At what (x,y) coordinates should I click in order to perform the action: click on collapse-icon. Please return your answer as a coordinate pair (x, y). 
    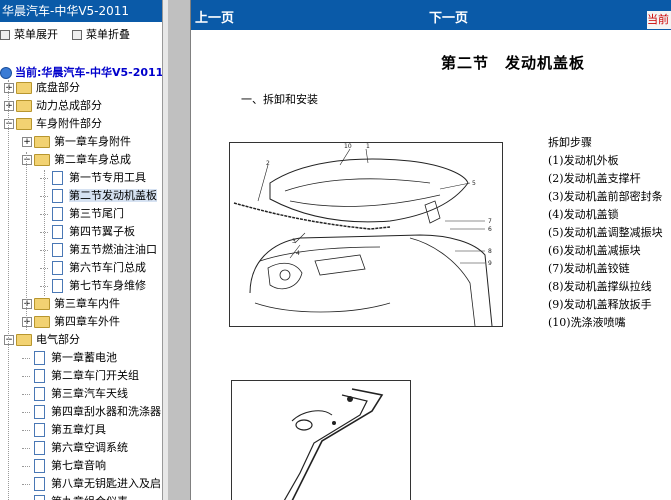
    Looking at the image, I should click on (77, 35).